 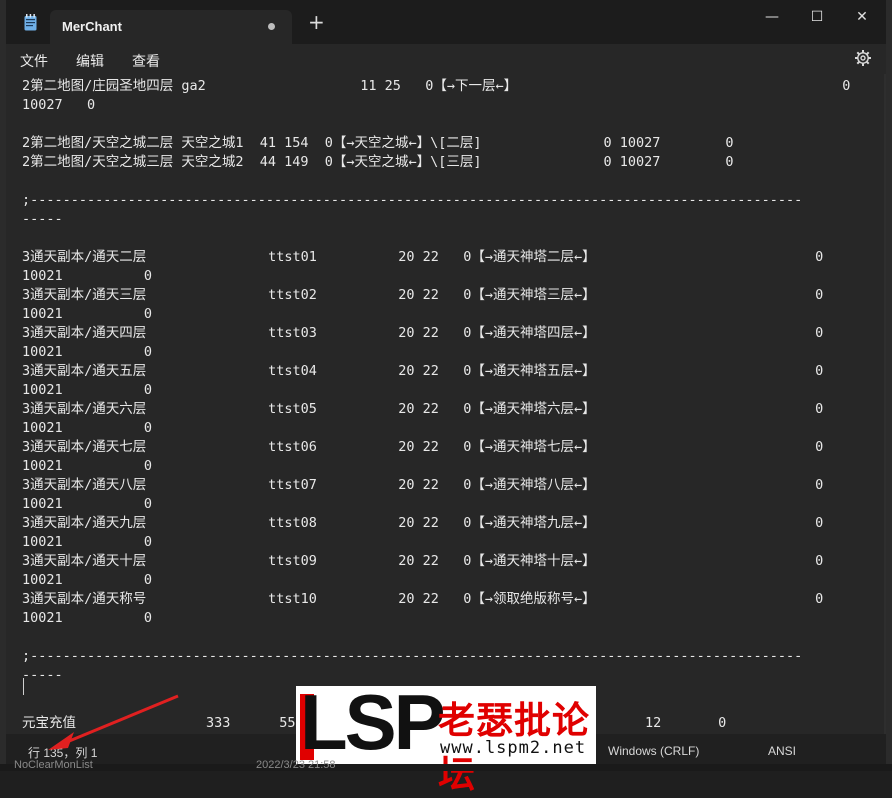 What do you see at coordinates (782, 751) in the screenshot?
I see `encoding-status: ANSI` at bounding box center [782, 751].